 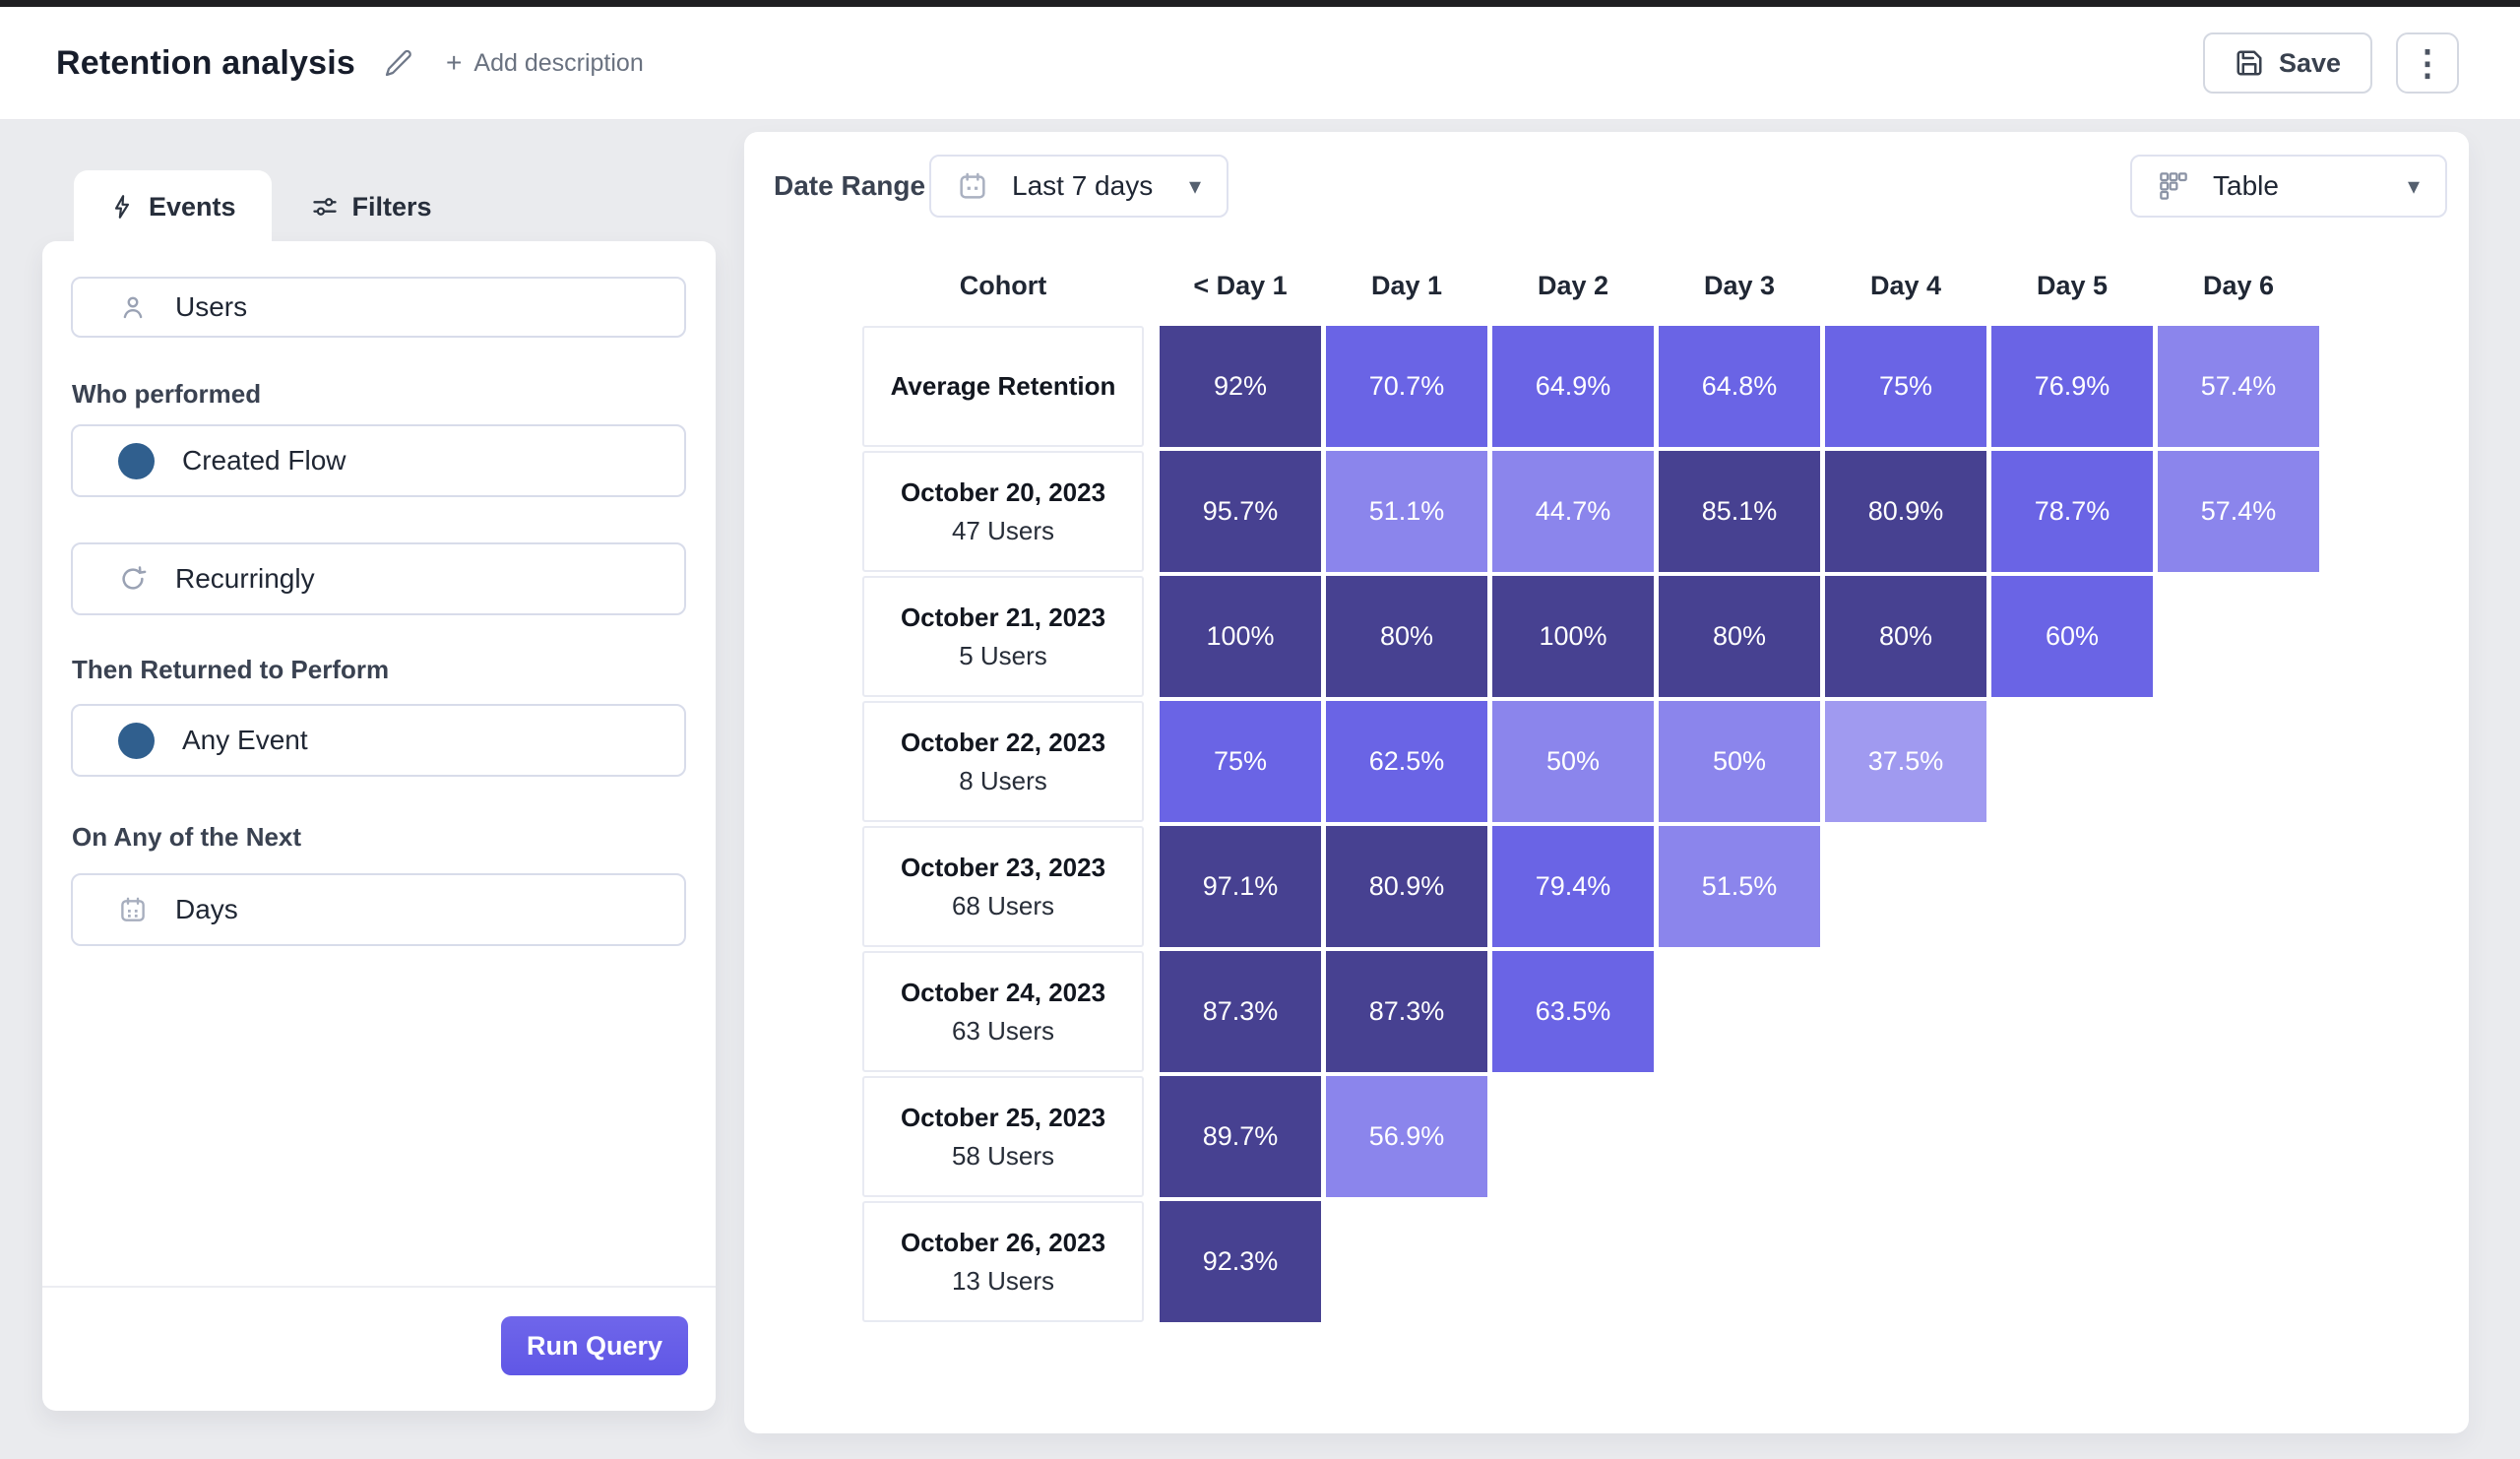 What do you see at coordinates (245, 578) in the screenshot?
I see `frequency-label: Recurringly` at bounding box center [245, 578].